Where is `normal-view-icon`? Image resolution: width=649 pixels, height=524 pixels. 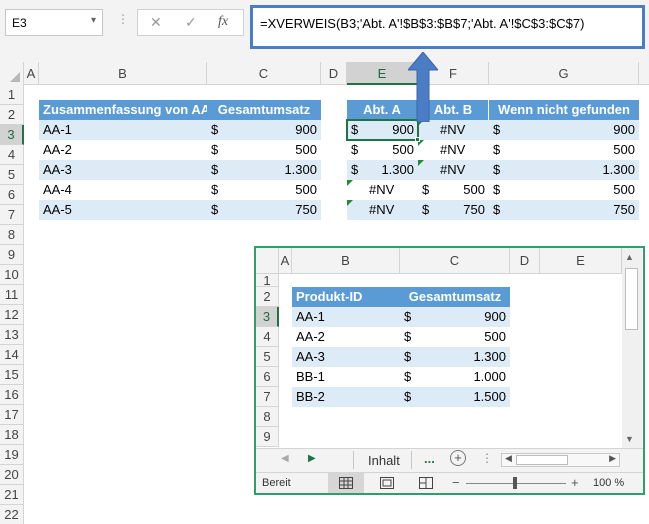
normal-view-icon is located at coordinates (346, 483).